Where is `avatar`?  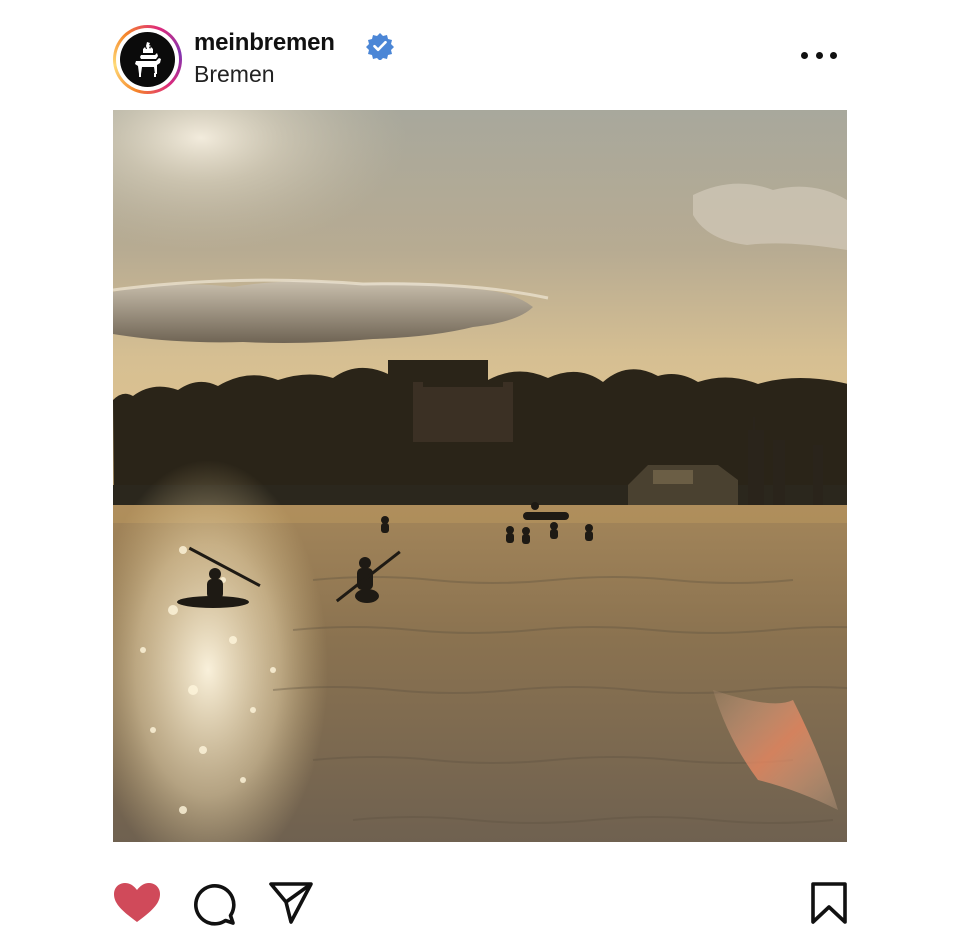
avatar is located at coordinates (147, 59).